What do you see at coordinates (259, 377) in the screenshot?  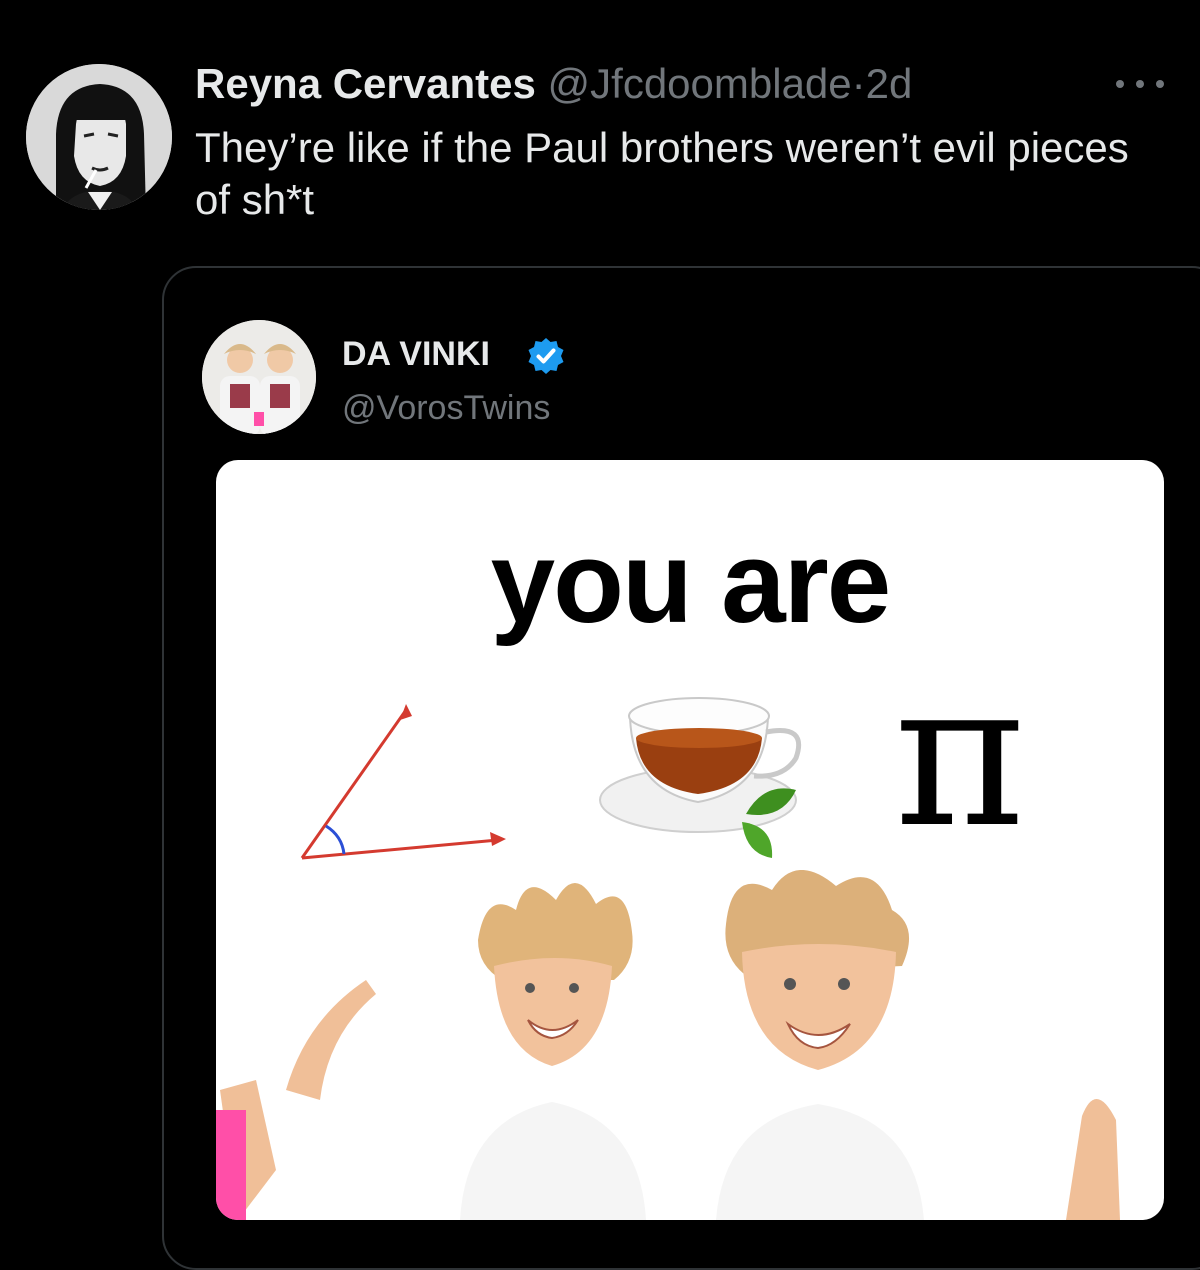 I see `quoted-avatar` at bounding box center [259, 377].